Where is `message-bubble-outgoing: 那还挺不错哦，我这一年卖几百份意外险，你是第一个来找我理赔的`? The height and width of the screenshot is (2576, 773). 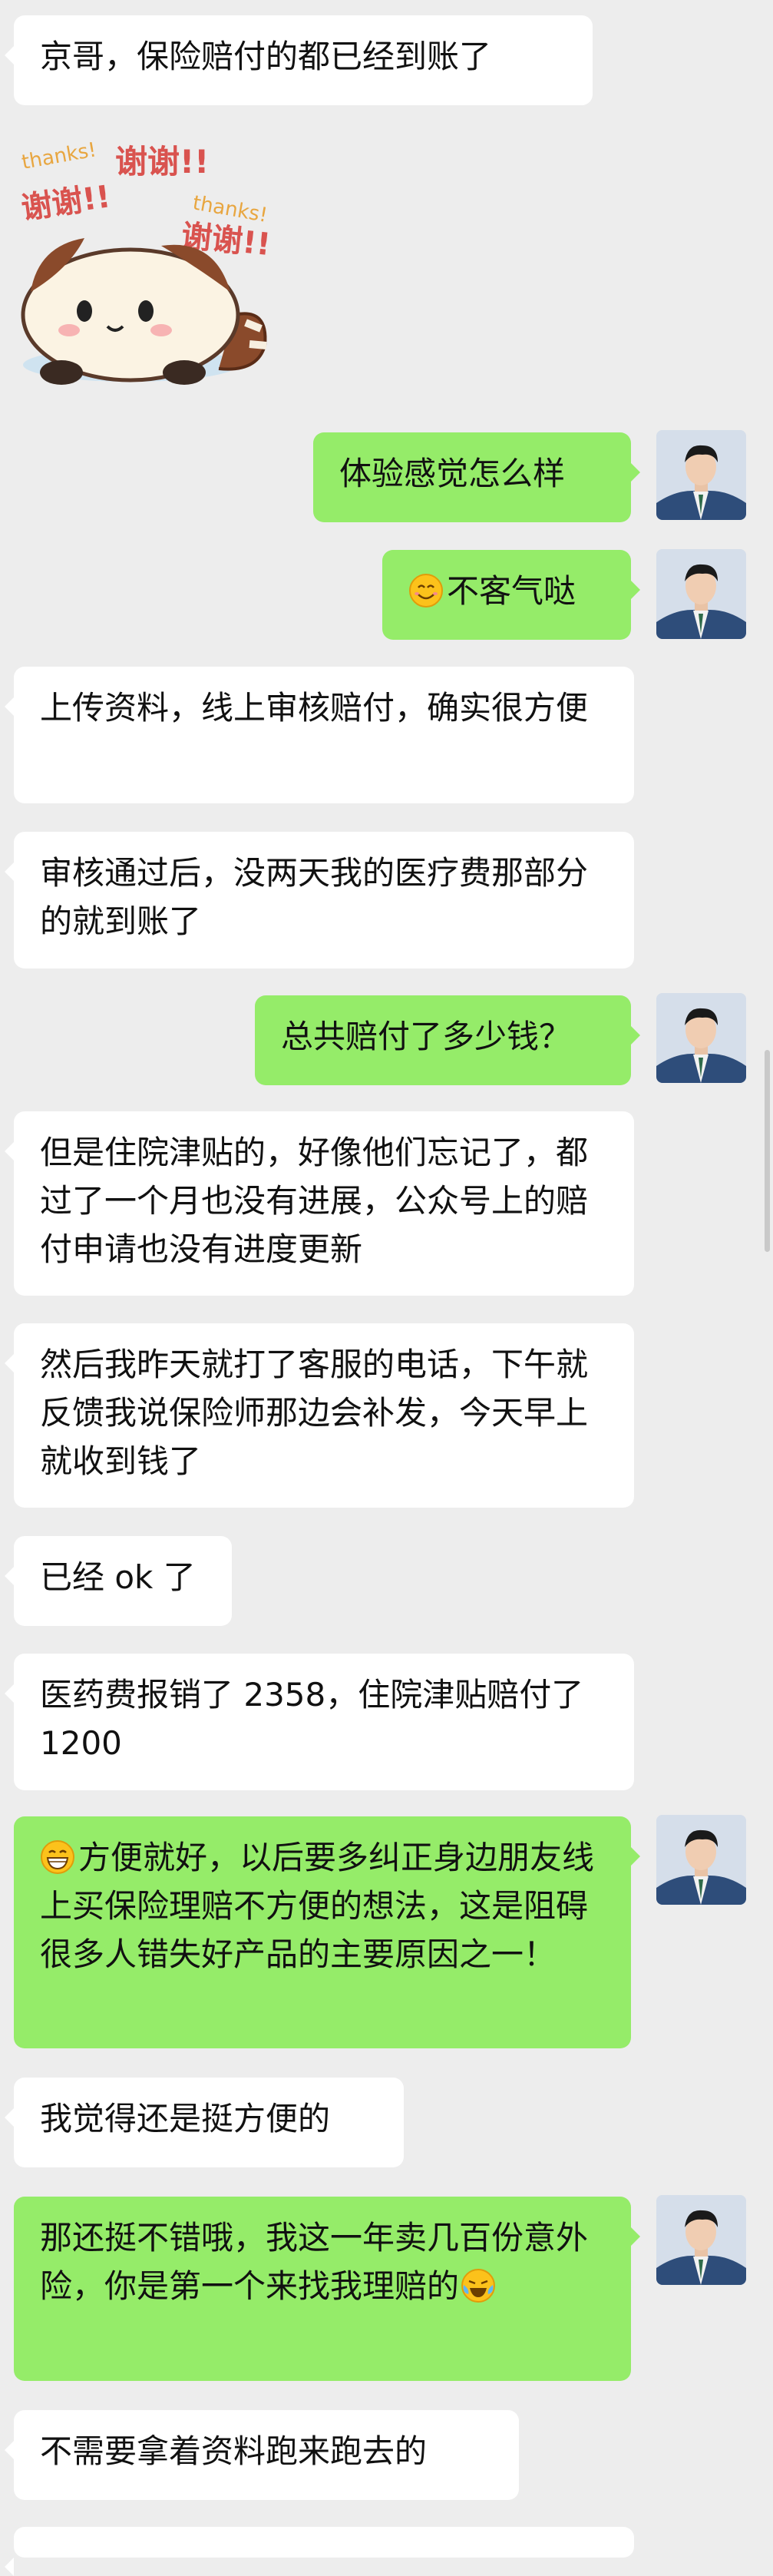 message-bubble-outgoing: 那还挺不错哦，我这一年卖几百份意外险，你是第一个来找我理赔的 is located at coordinates (327, 2289).